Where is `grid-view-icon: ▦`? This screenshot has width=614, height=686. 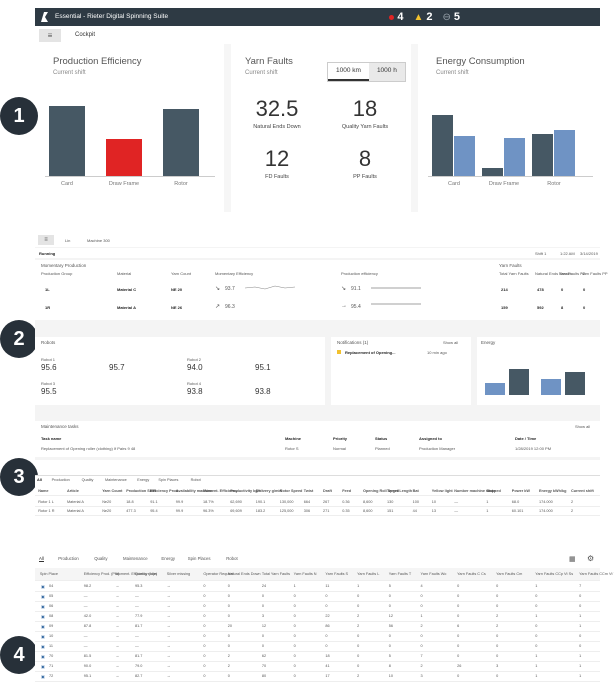 grid-view-icon: ▦ is located at coordinates (572, 559).